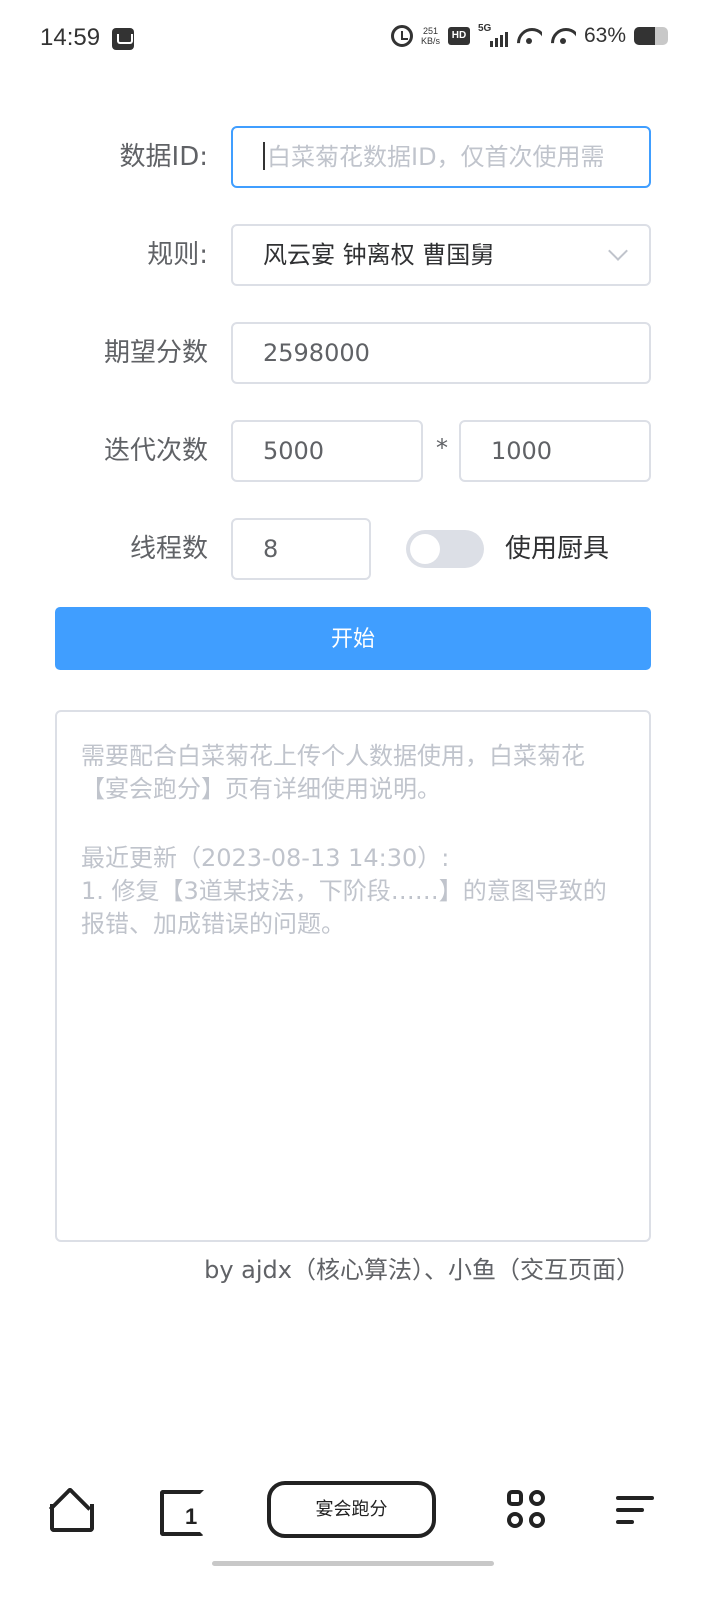  I want to click on iterations-value-b: 1000, so click(522, 451).